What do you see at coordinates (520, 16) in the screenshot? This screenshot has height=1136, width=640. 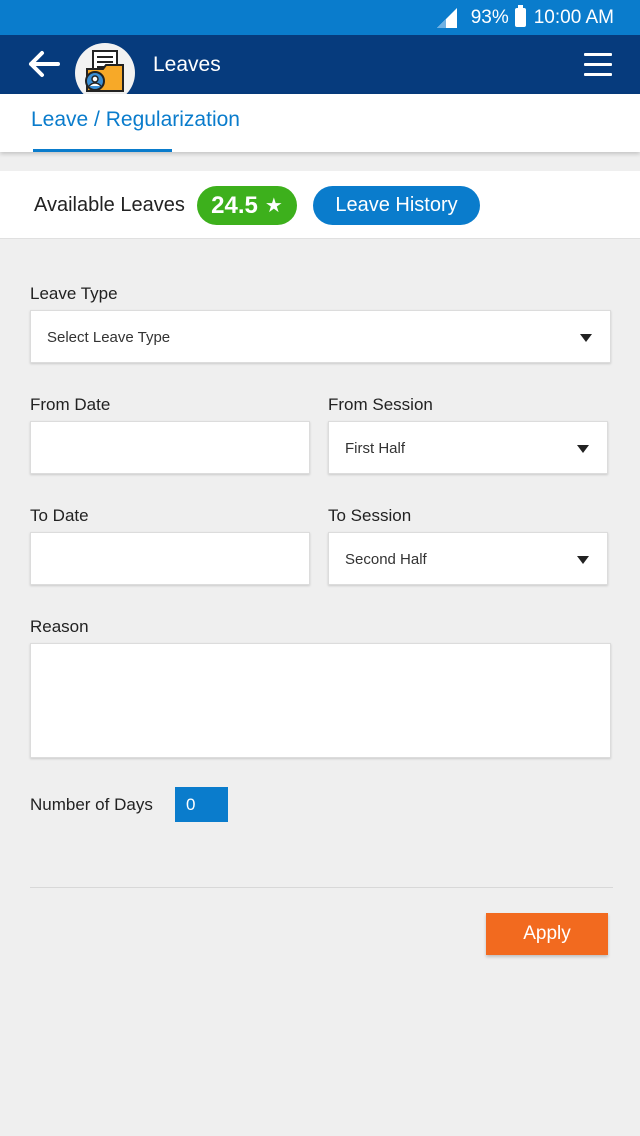 I see `battery-icon` at bounding box center [520, 16].